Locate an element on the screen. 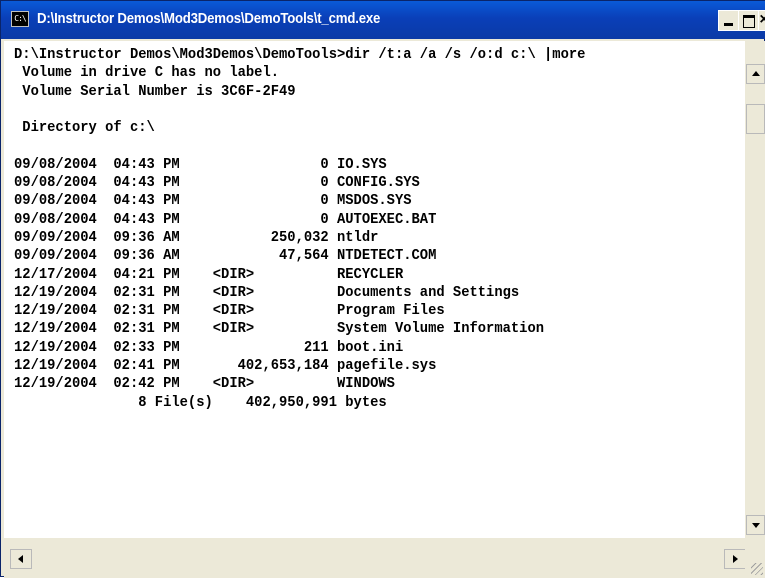 The width and height of the screenshot is (765, 578). console-line-entry: 12/19/2004 02:31 PM <DIR> Program Files is located at coordinates (229, 311).